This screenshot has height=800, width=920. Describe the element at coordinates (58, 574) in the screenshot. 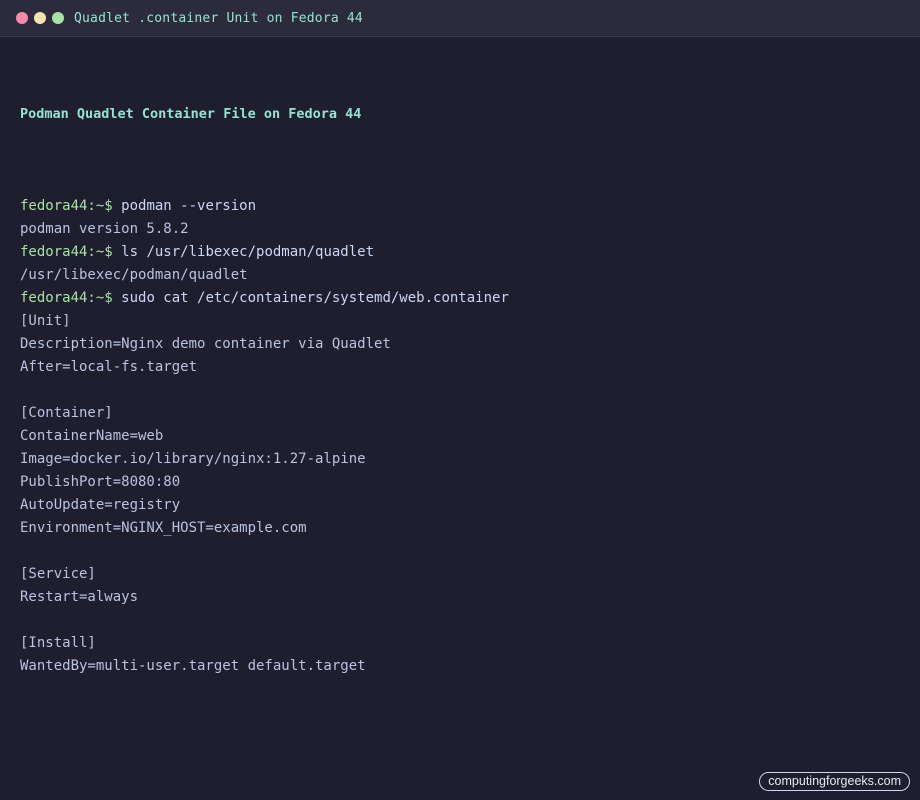

I see `output-line: [Service]` at that location.